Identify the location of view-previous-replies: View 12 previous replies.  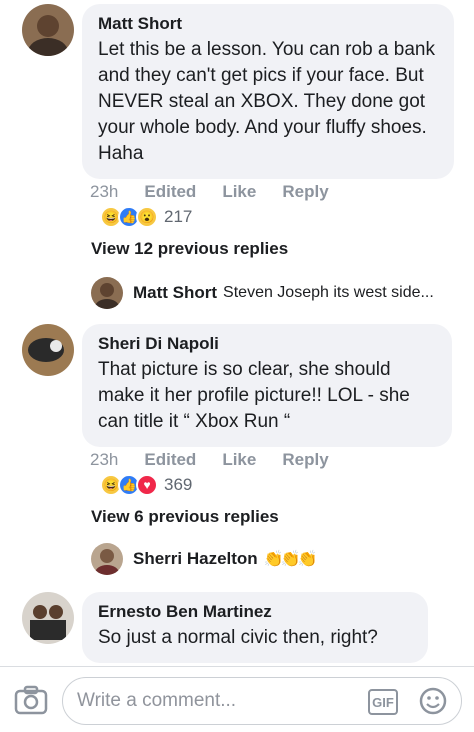
(189, 249).